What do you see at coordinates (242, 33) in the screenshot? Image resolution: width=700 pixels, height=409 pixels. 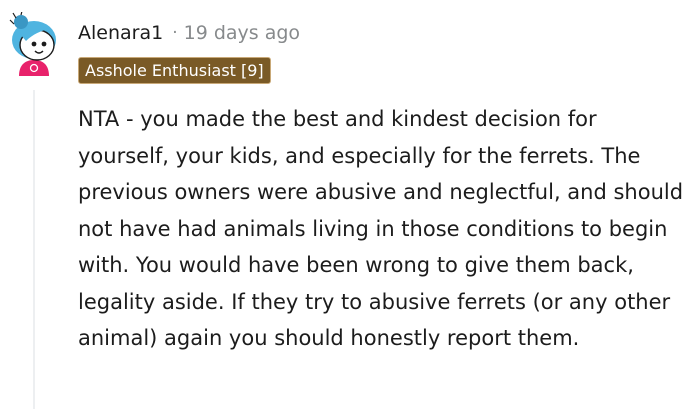 I see `comment-timestamp: 19 days ago` at bounding box center [242, 33].